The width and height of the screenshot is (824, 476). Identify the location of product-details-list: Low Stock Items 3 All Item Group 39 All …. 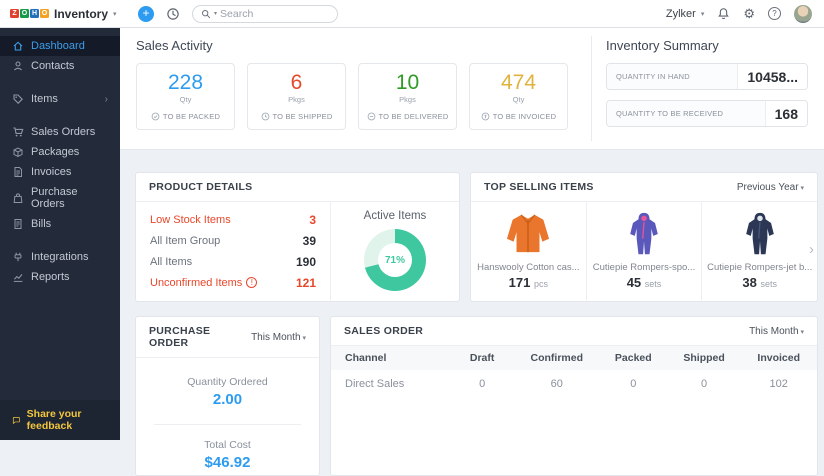
(233, 253).